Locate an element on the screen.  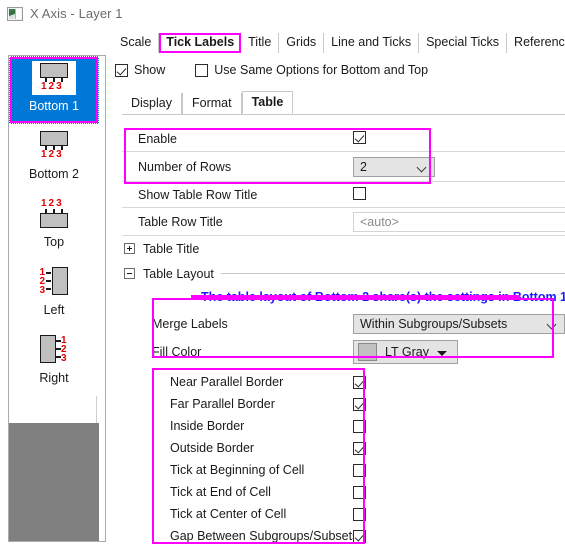
row-fill-color: Fill Color LT Gray is located at coordinates (343, 351).